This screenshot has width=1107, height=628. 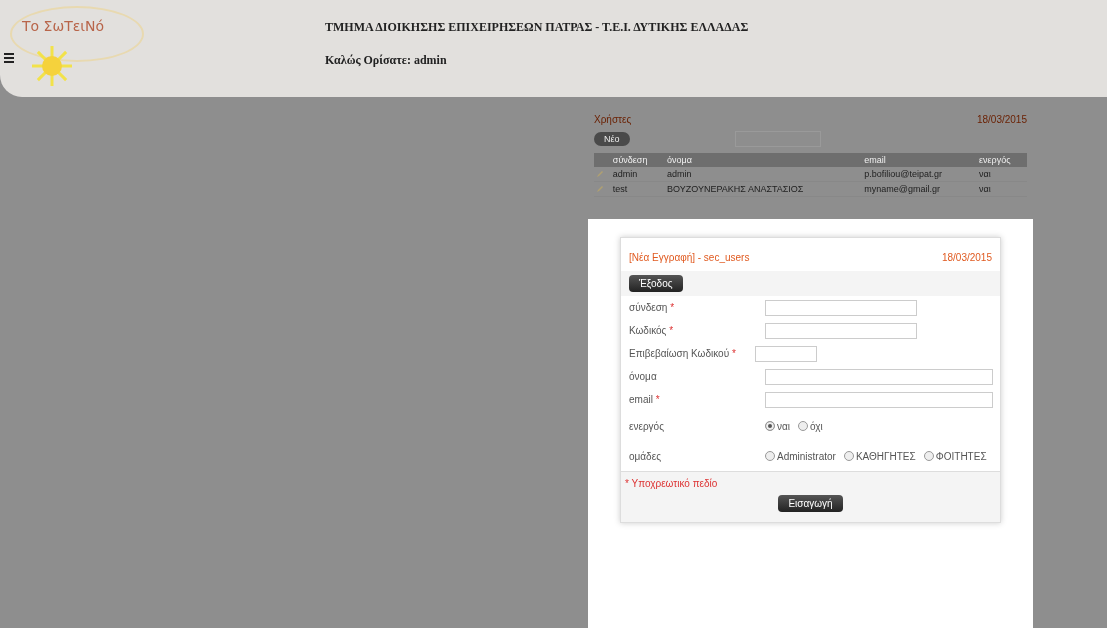 What do you see at coordinates (647, 426) in the screenshot?
I see `field-label: ενεργός` at bounding box center [647, 426].